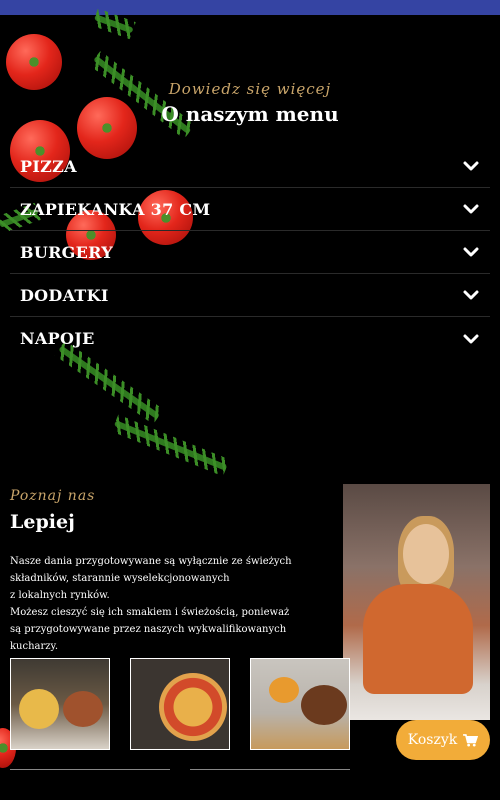 The height and width of the screenshot is (800, 500). Describe the element at coordinates (416, 602) in the screenshot. I see `restaurant-guest-photo` at that location.